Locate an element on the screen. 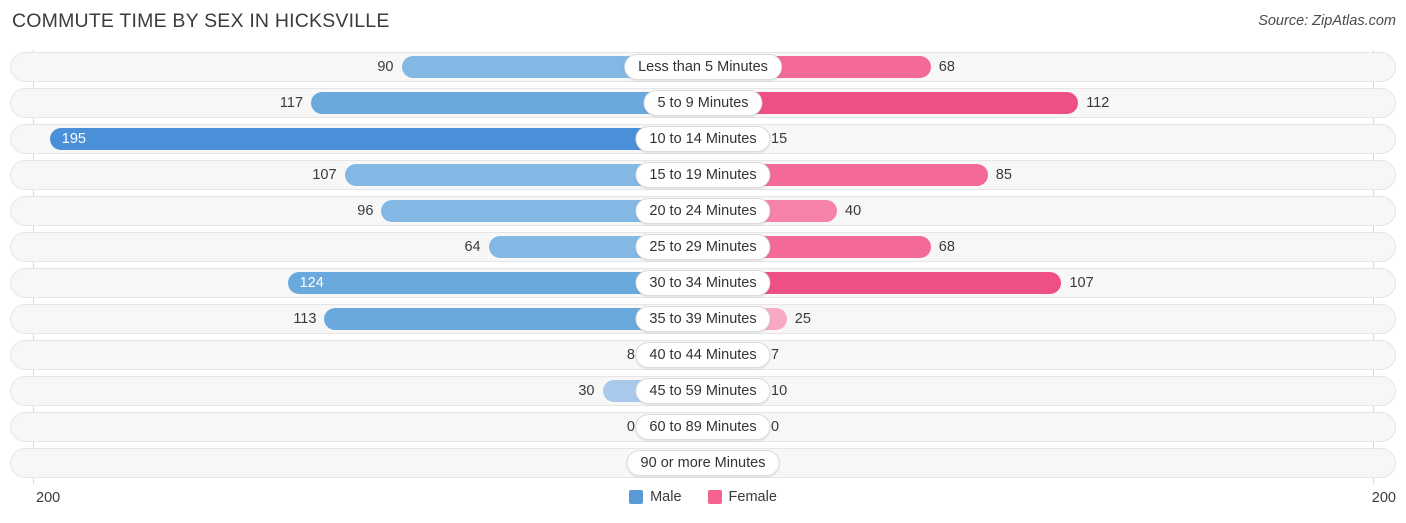 The width and height of the screenshot is (1406, 523). chart-row: 30 10 45 to 59 Minutes is located at coordinates (703, 391).